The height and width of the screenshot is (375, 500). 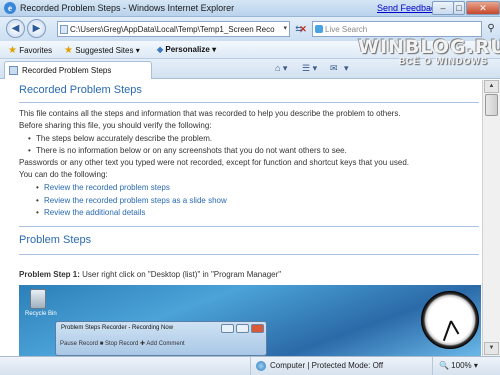 I want to click on scroll-up-icon: ▲, so click(x=491, y=86).